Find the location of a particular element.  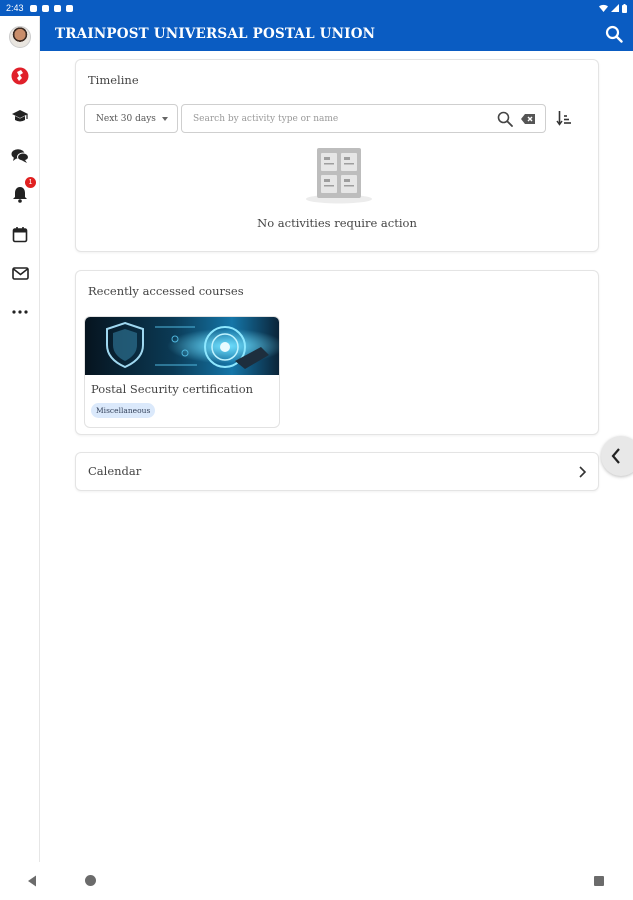

more-icon is located at coordinates (20, 312).